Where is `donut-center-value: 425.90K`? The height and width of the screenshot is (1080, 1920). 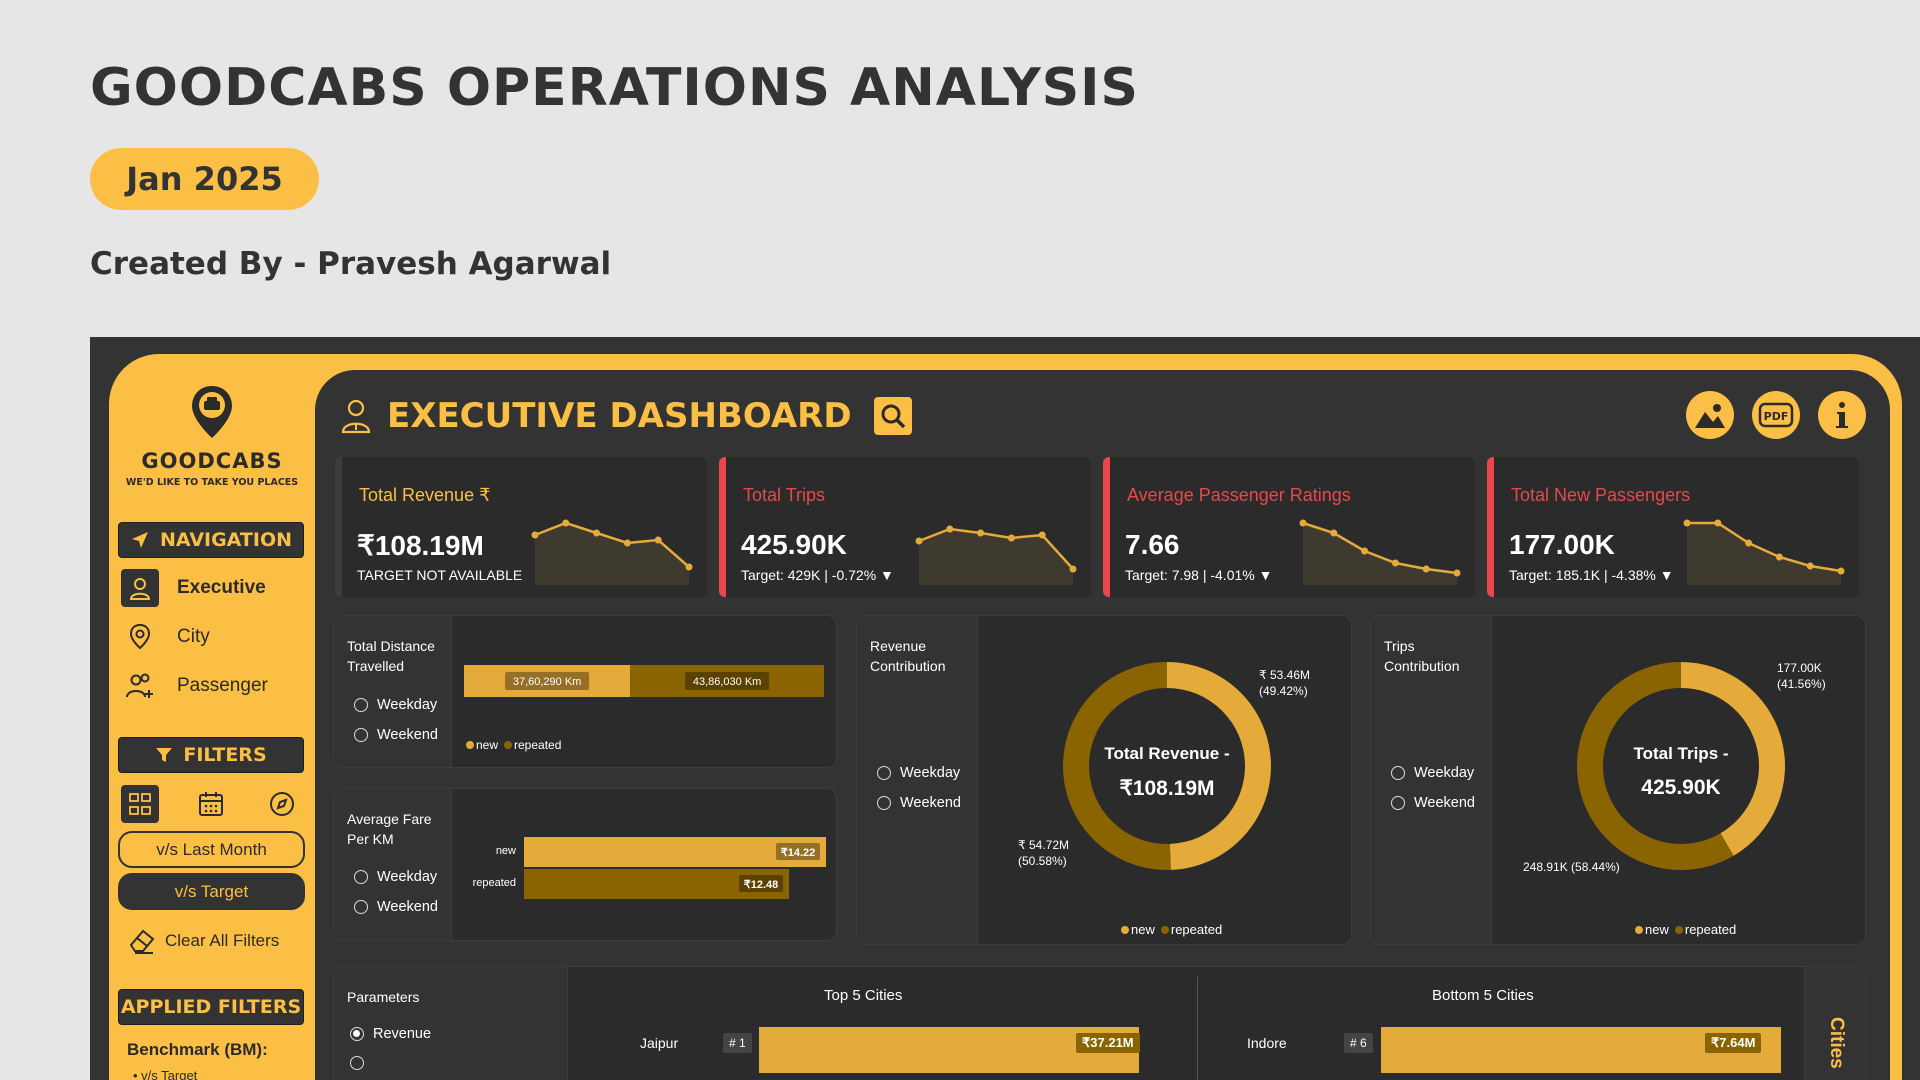 donut-center-value: 425.90K is located at coordinates (1681, 787).